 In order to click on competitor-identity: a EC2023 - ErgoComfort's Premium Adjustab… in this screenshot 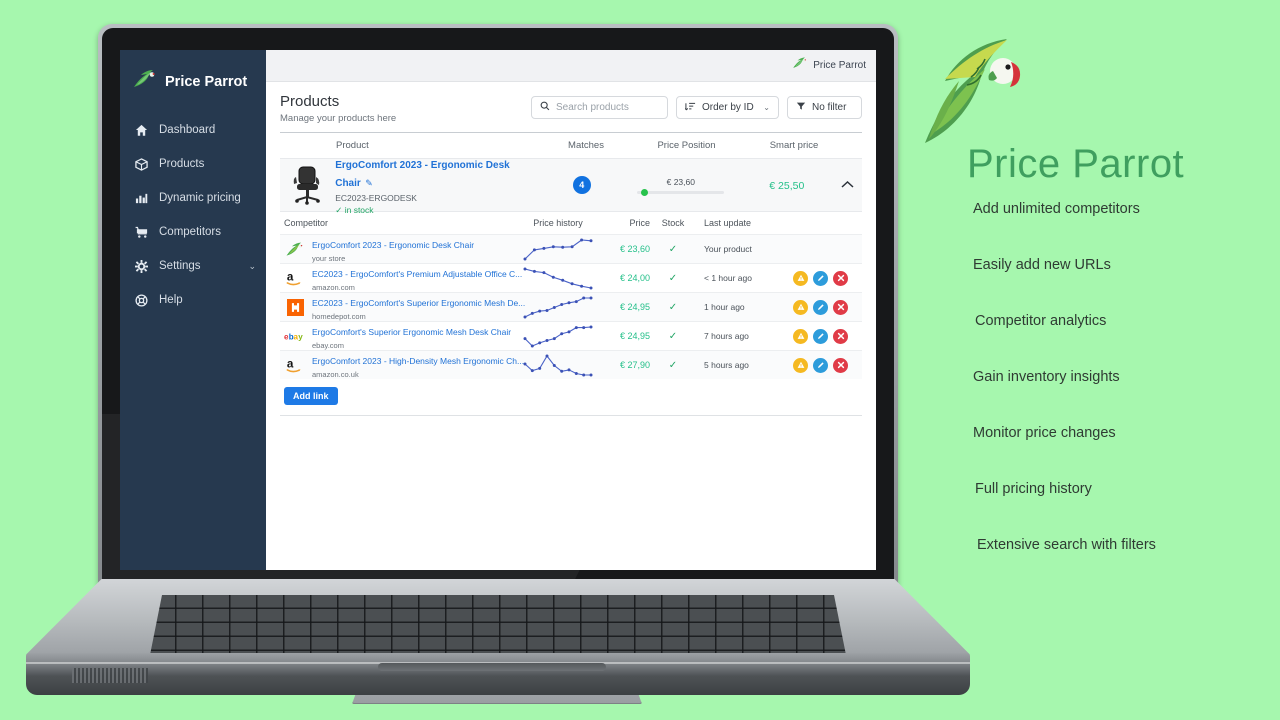, I will do `click(403, 278)`.